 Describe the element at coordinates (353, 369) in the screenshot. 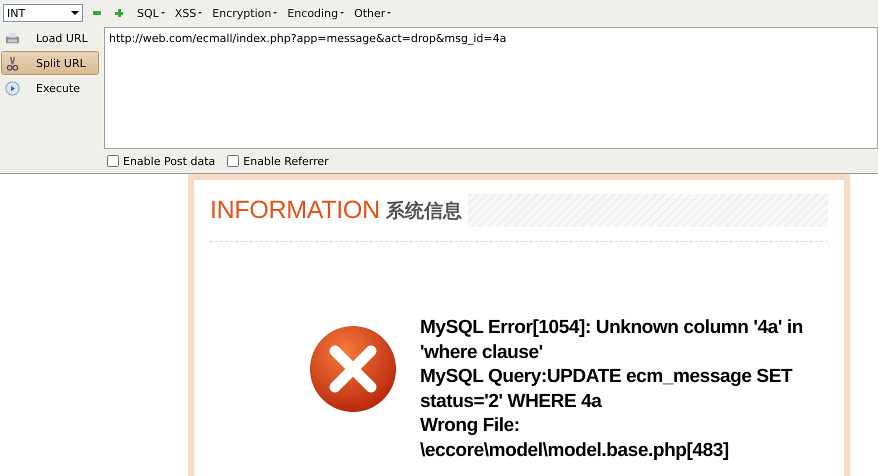

I see `error-icon` at that location.